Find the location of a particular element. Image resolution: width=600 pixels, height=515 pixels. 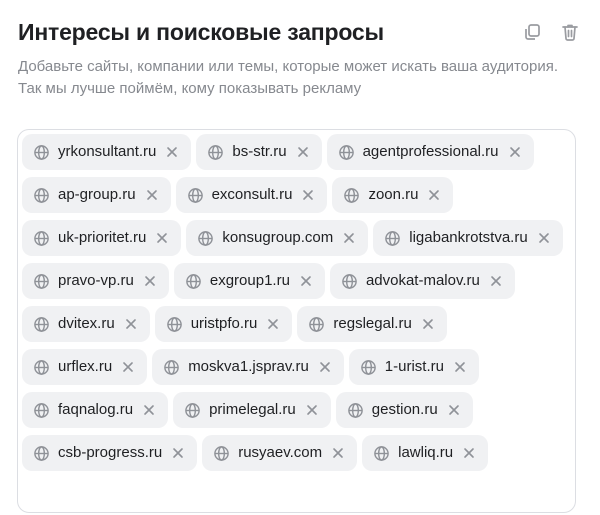

interest-chip: gestion.ru is located at coordinates (404, 410).